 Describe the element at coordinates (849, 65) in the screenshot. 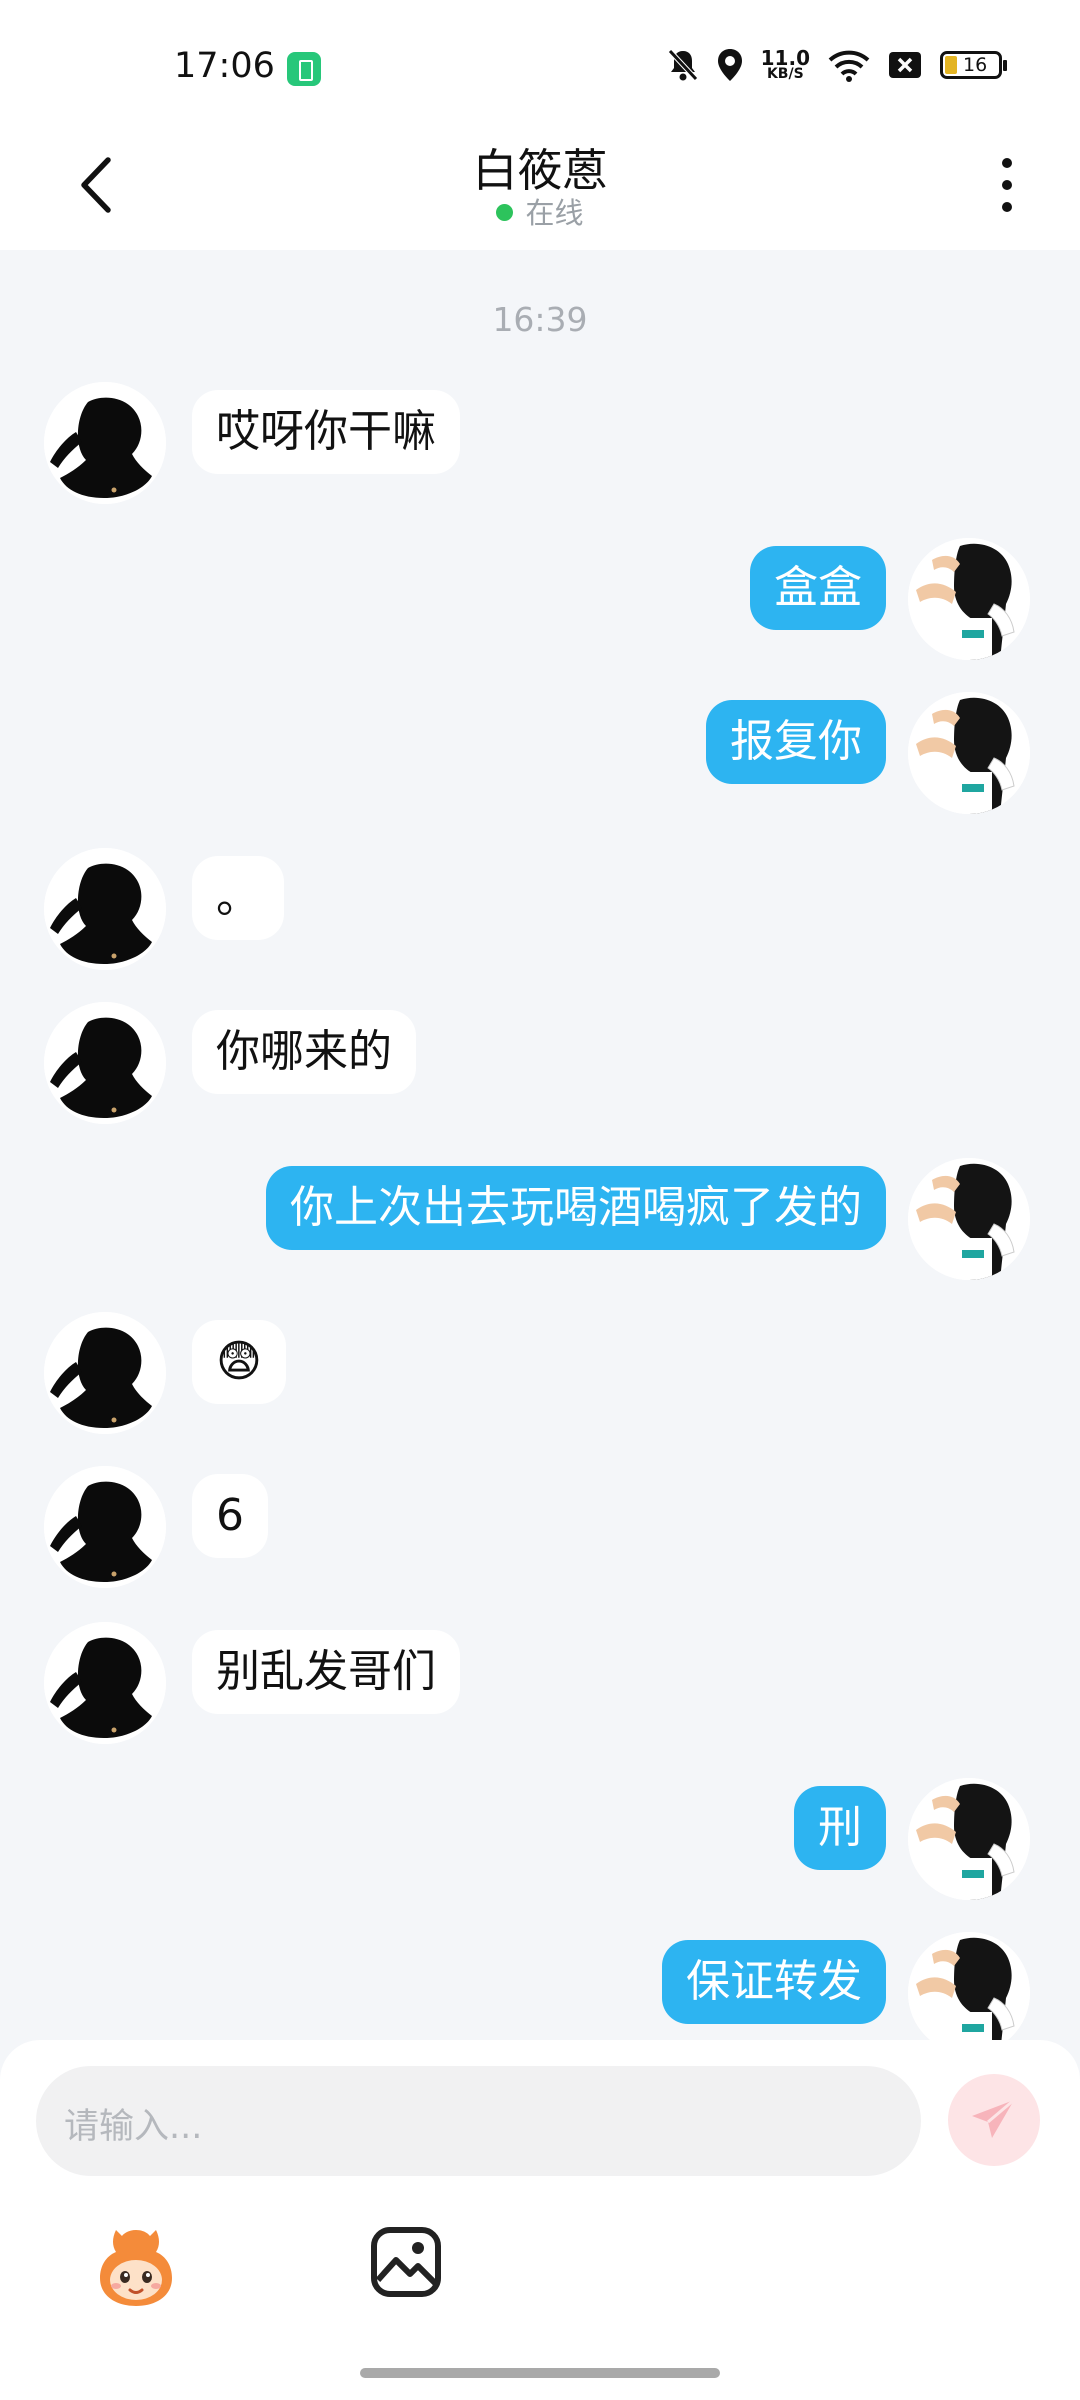

I see `wifi-icon` at that location.